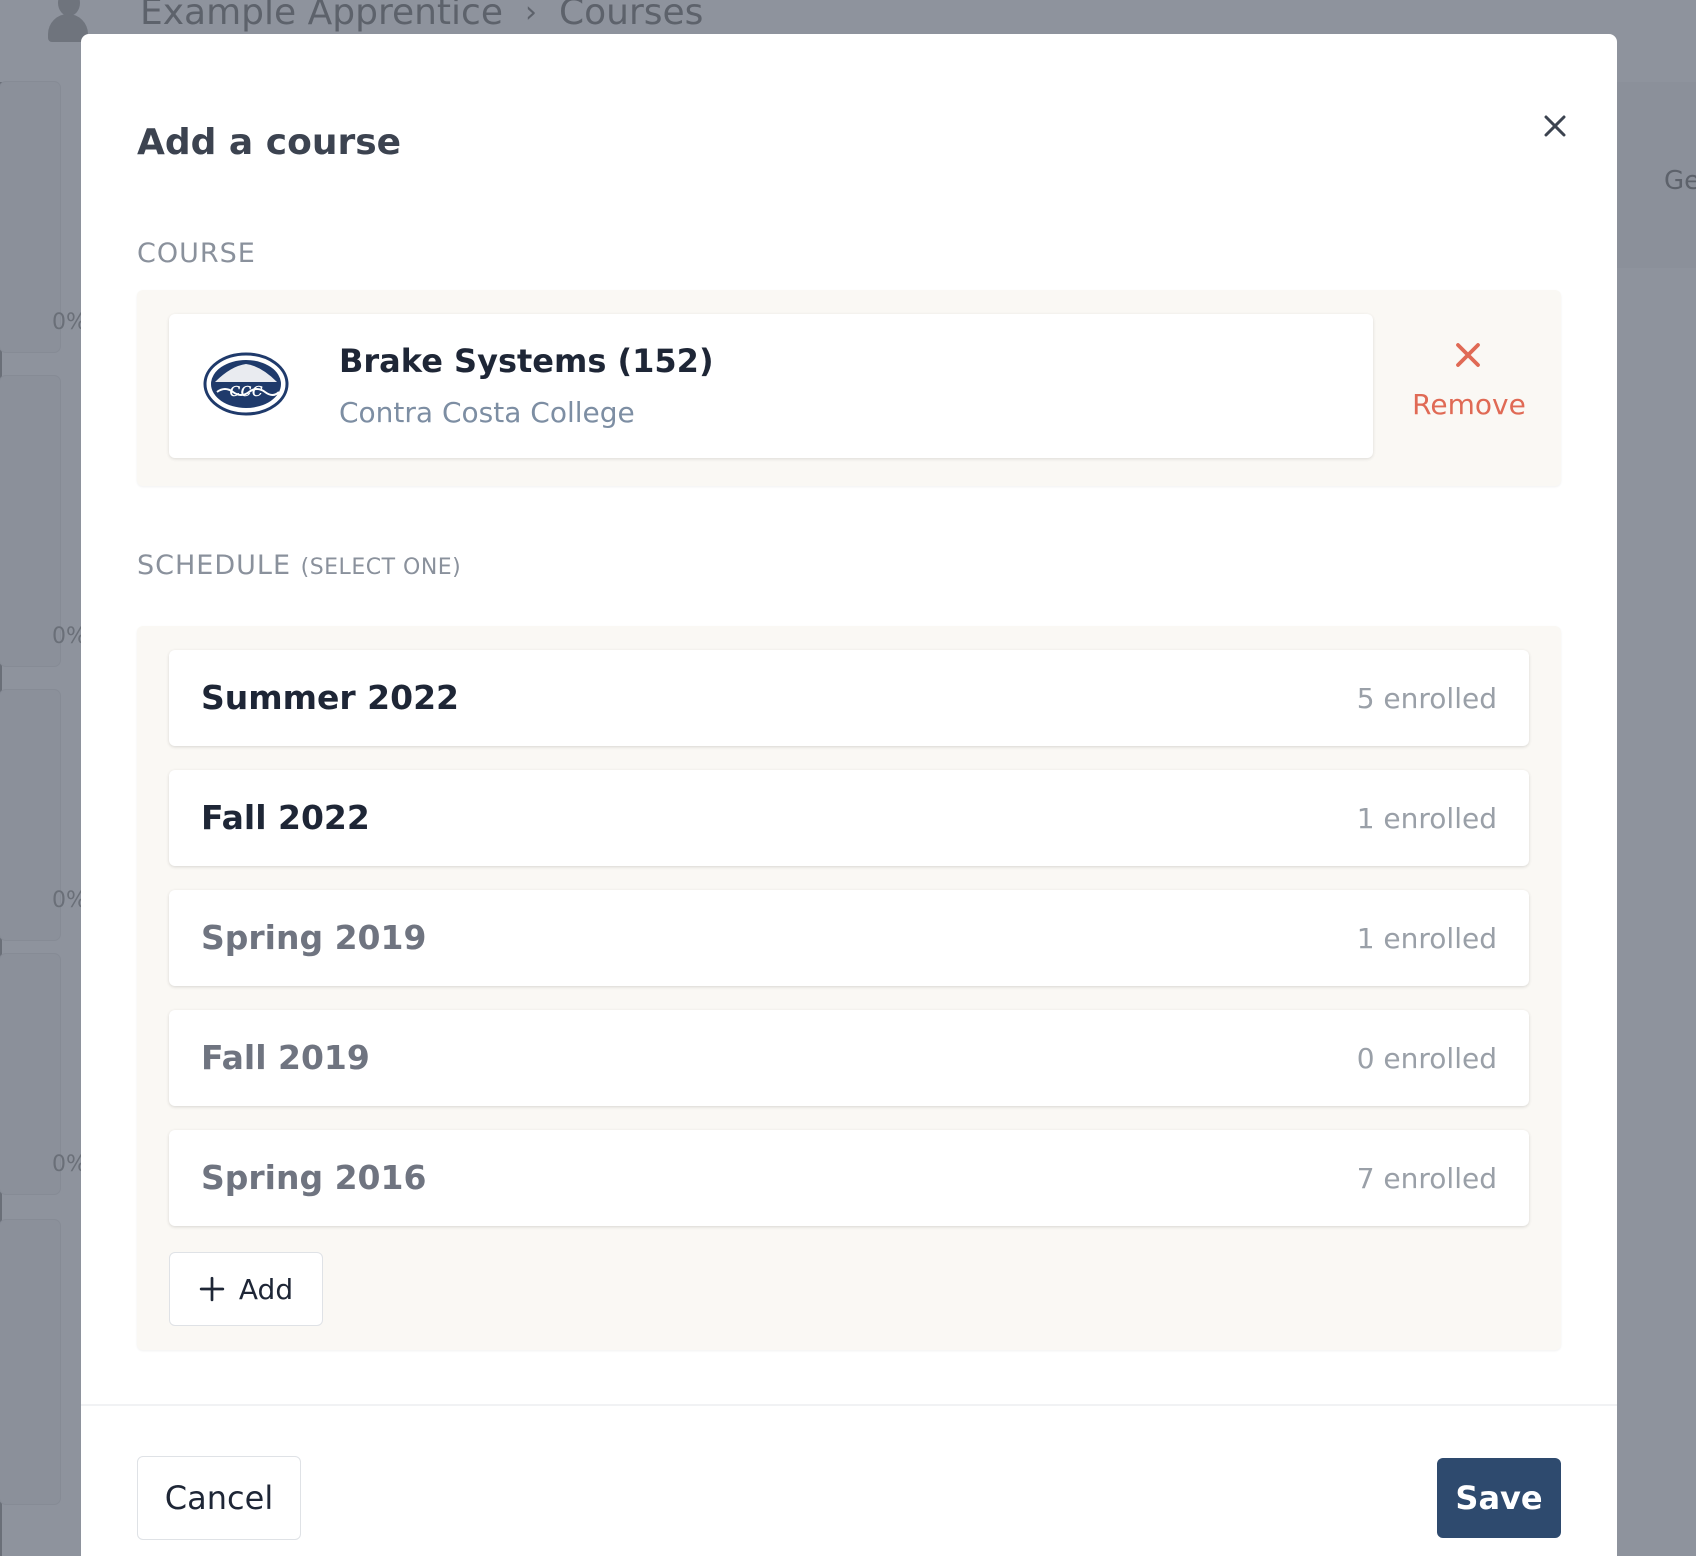 The height and width of the screenshot is (1556, 1696). Describe the element at coordinates (849, 1058) in the screenshot. I see `schedule-option-fall-2019: Fall 2019 0 enrolled` at that location.